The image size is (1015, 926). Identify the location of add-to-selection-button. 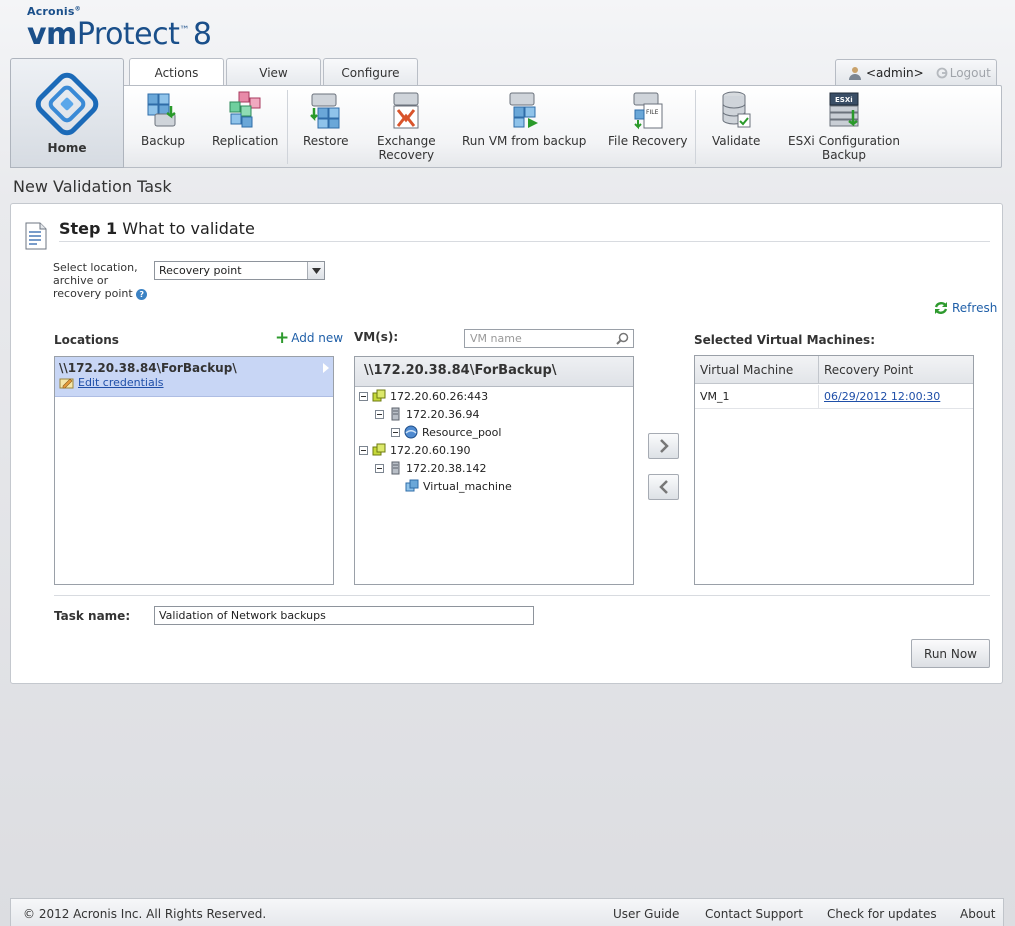
(663, 446).